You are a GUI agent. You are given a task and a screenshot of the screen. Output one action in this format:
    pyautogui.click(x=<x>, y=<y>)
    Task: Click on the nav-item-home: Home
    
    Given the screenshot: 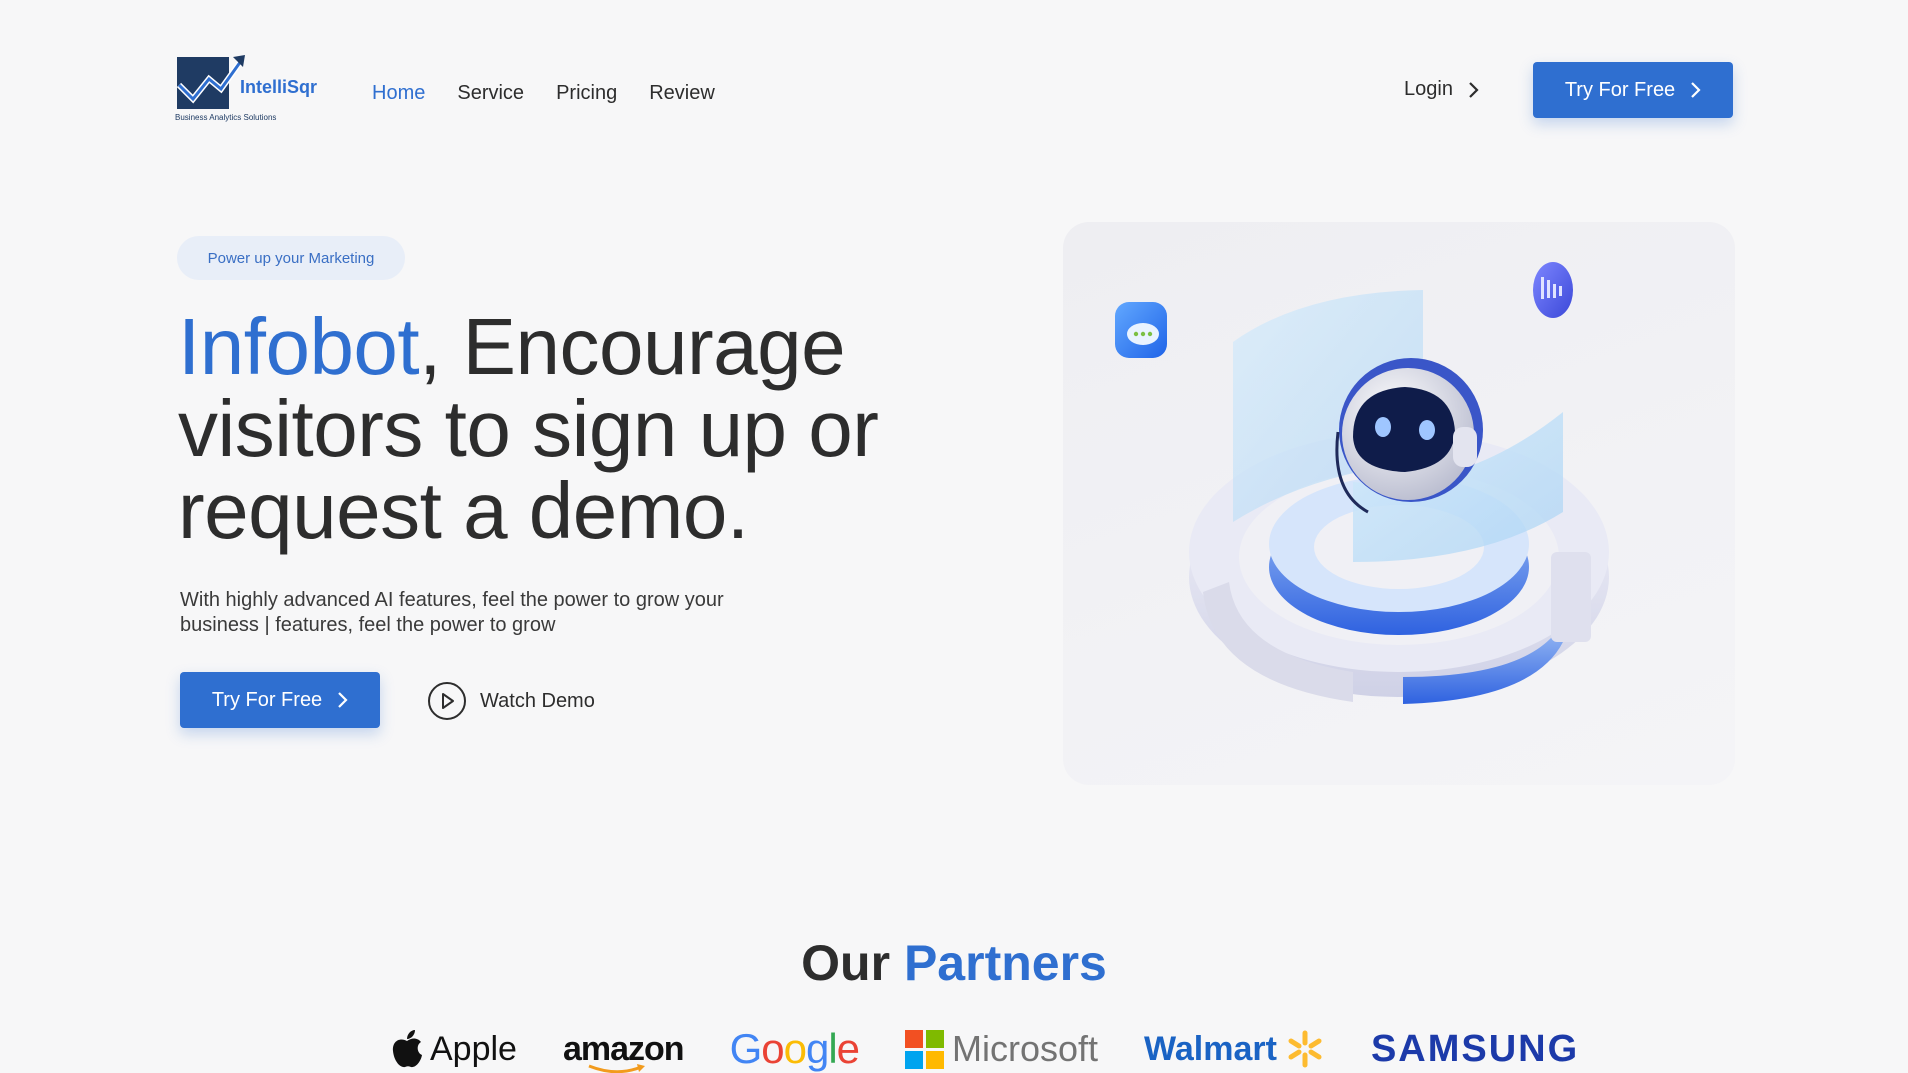 What is the action you would take?
    pyautogui.click(x=398, y=93)
    